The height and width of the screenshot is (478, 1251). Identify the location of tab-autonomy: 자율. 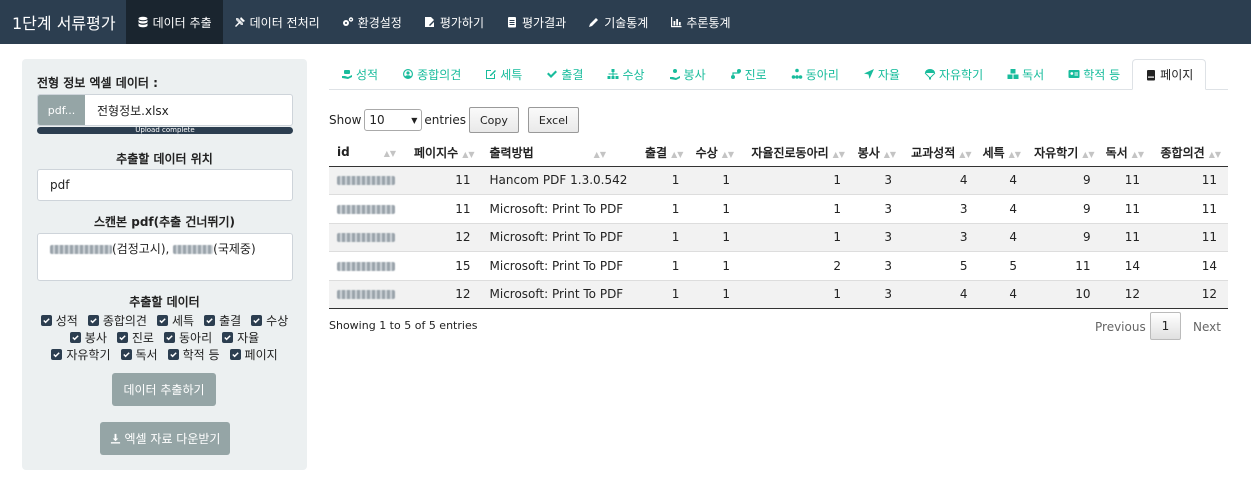
(881, 74).